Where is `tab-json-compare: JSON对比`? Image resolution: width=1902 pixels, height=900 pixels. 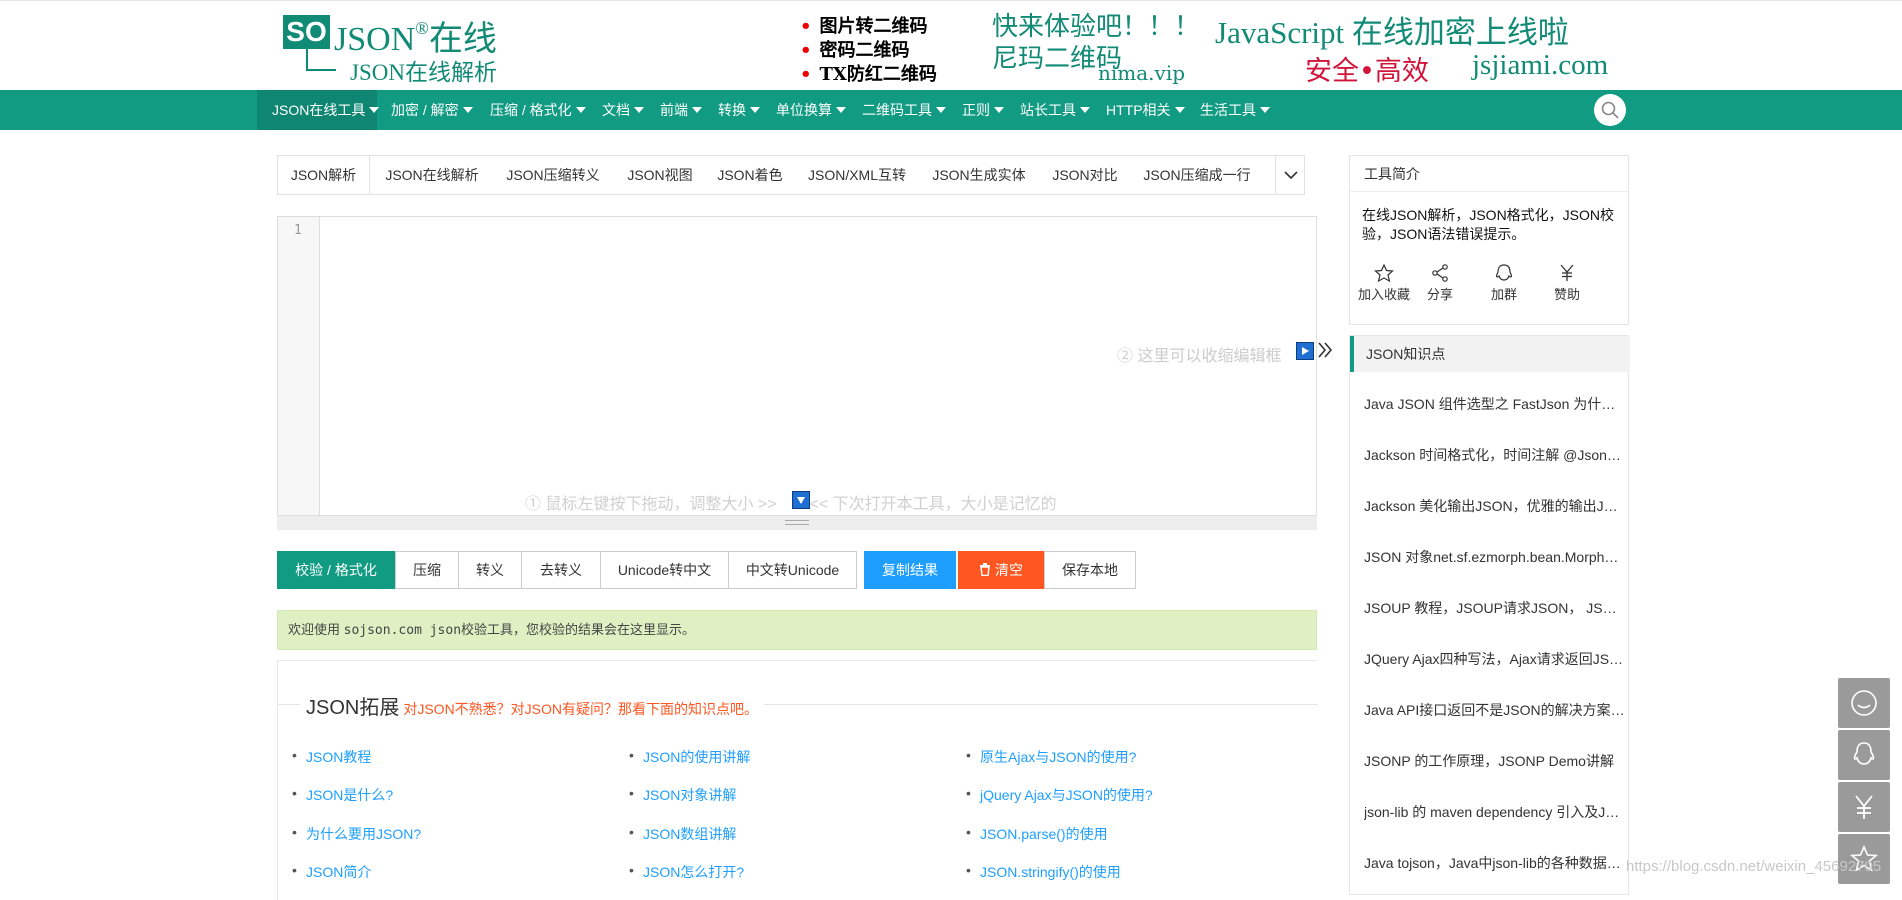 tab-json-compare: JSON对比 is located at coordinates (1085, 175).